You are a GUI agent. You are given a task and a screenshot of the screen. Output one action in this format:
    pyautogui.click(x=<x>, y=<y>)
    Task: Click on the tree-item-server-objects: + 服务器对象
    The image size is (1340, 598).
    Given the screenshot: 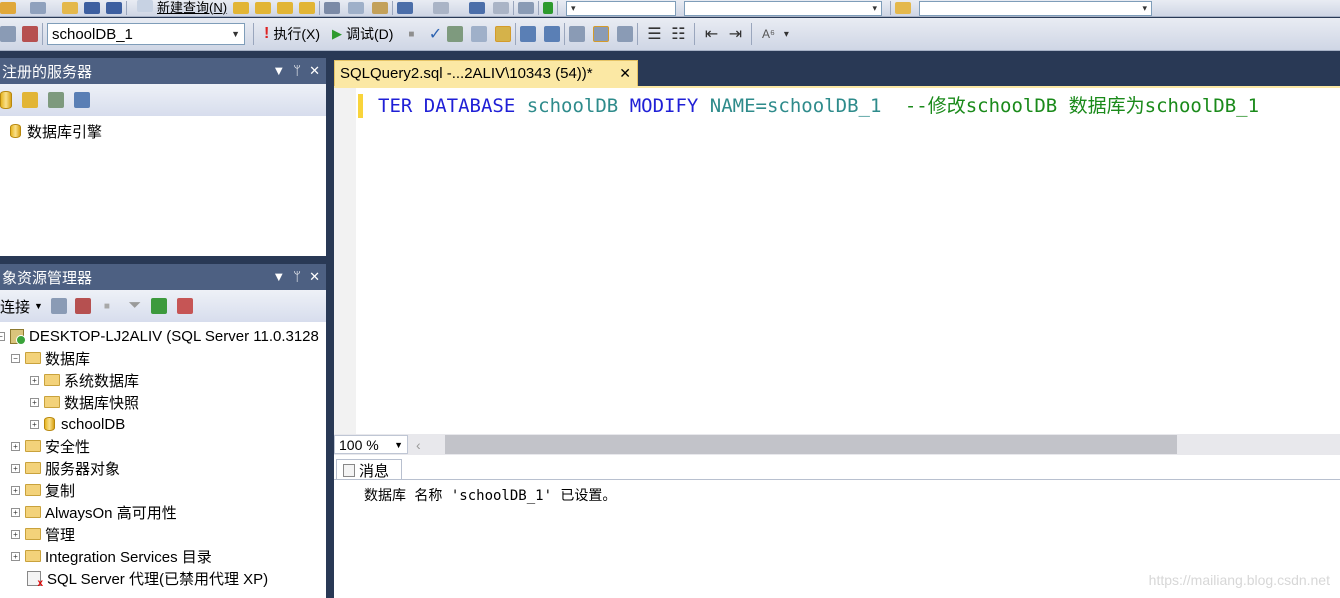 What is the action you would take?
    pyautogui.click(x=65, y=468)
    